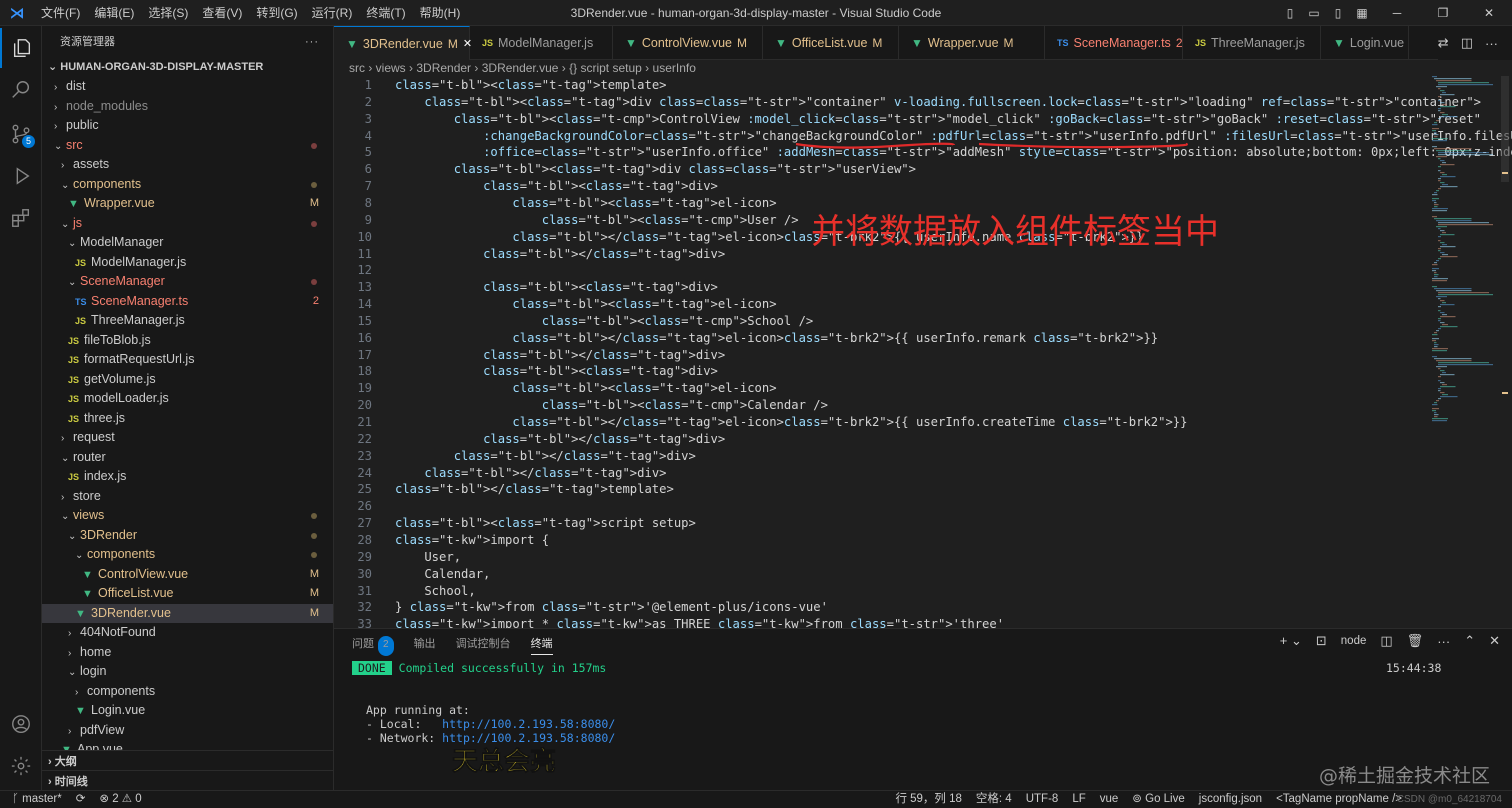  I want to click on tree-folder: ⌄ router, so click(187, 458).